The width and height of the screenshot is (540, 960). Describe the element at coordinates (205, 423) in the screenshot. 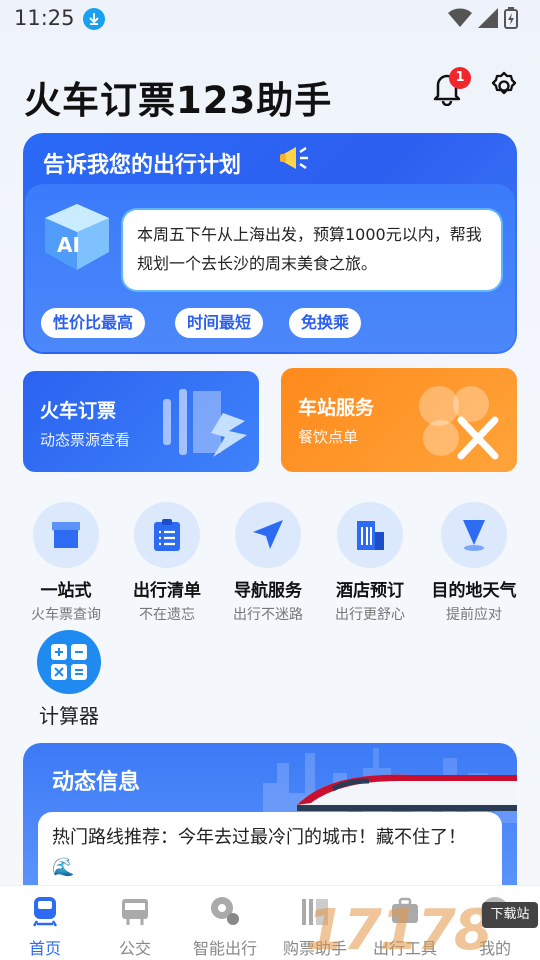

I see `ticket-lightning-icon` at that location.